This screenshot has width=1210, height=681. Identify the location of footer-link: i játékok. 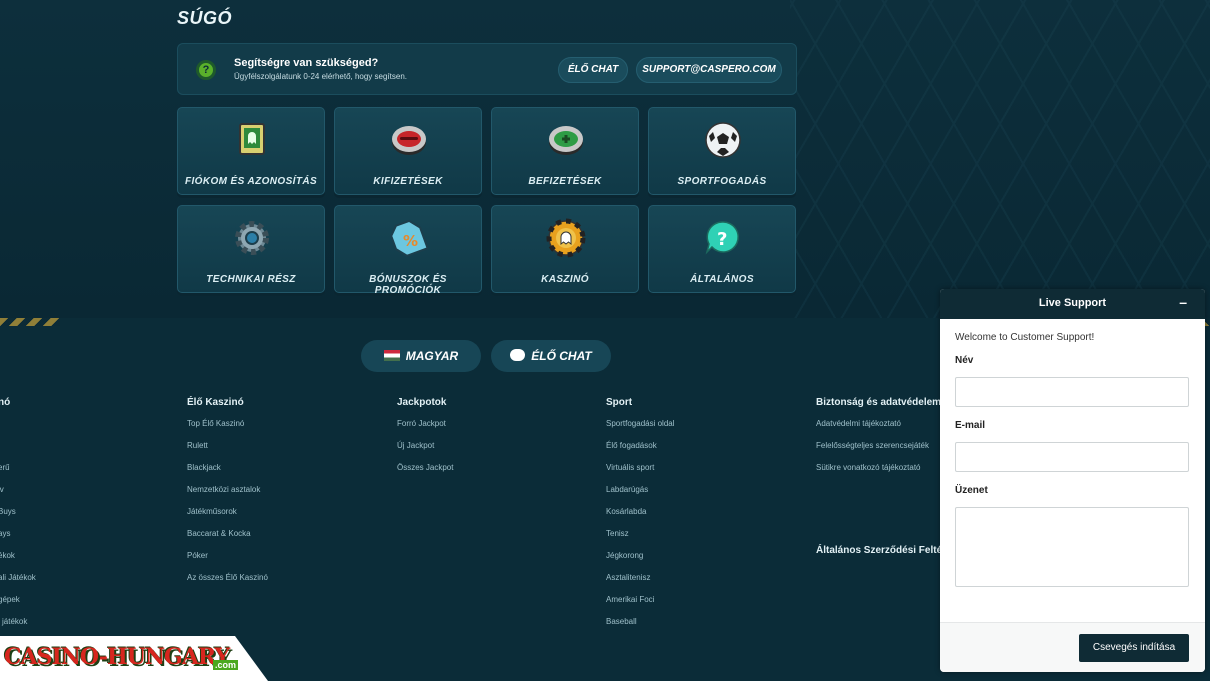
(18, 628).